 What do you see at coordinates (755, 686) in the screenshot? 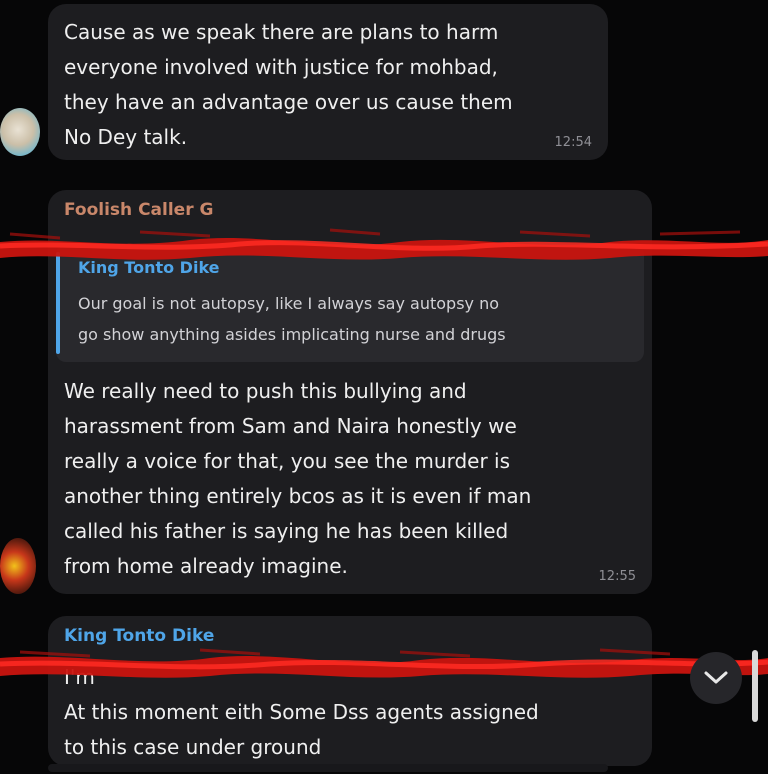
I see `scrollbar` at bounding box center [755, 686].